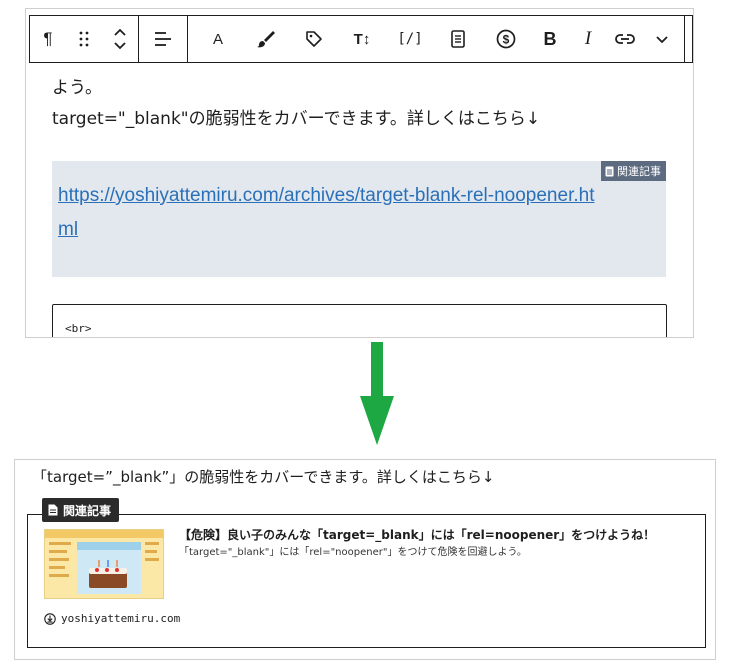 Image resolution: width=731 pixels, height=670 pixels. I want to click on related-article-badge-label: 関連記事, so click(639, 171).